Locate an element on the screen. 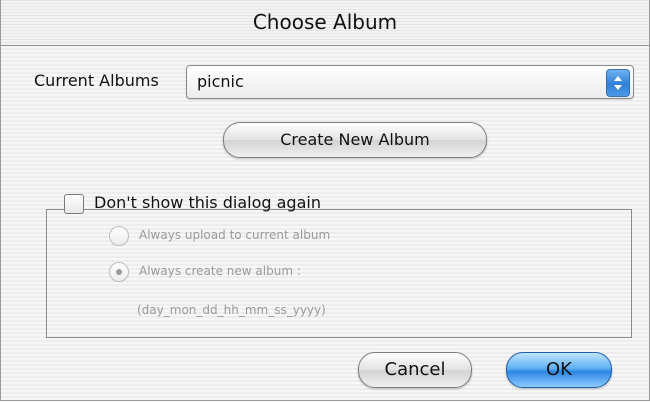 The image size is (650, 402). popup-arrows-icon is located at coordinates (618, 83).